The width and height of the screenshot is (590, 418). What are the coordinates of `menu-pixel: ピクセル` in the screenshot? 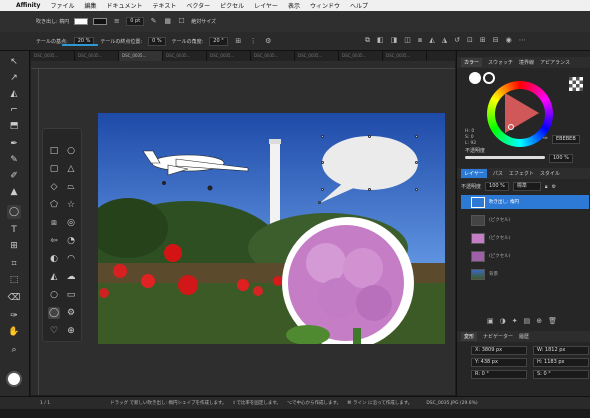 It's located at (232, 5).